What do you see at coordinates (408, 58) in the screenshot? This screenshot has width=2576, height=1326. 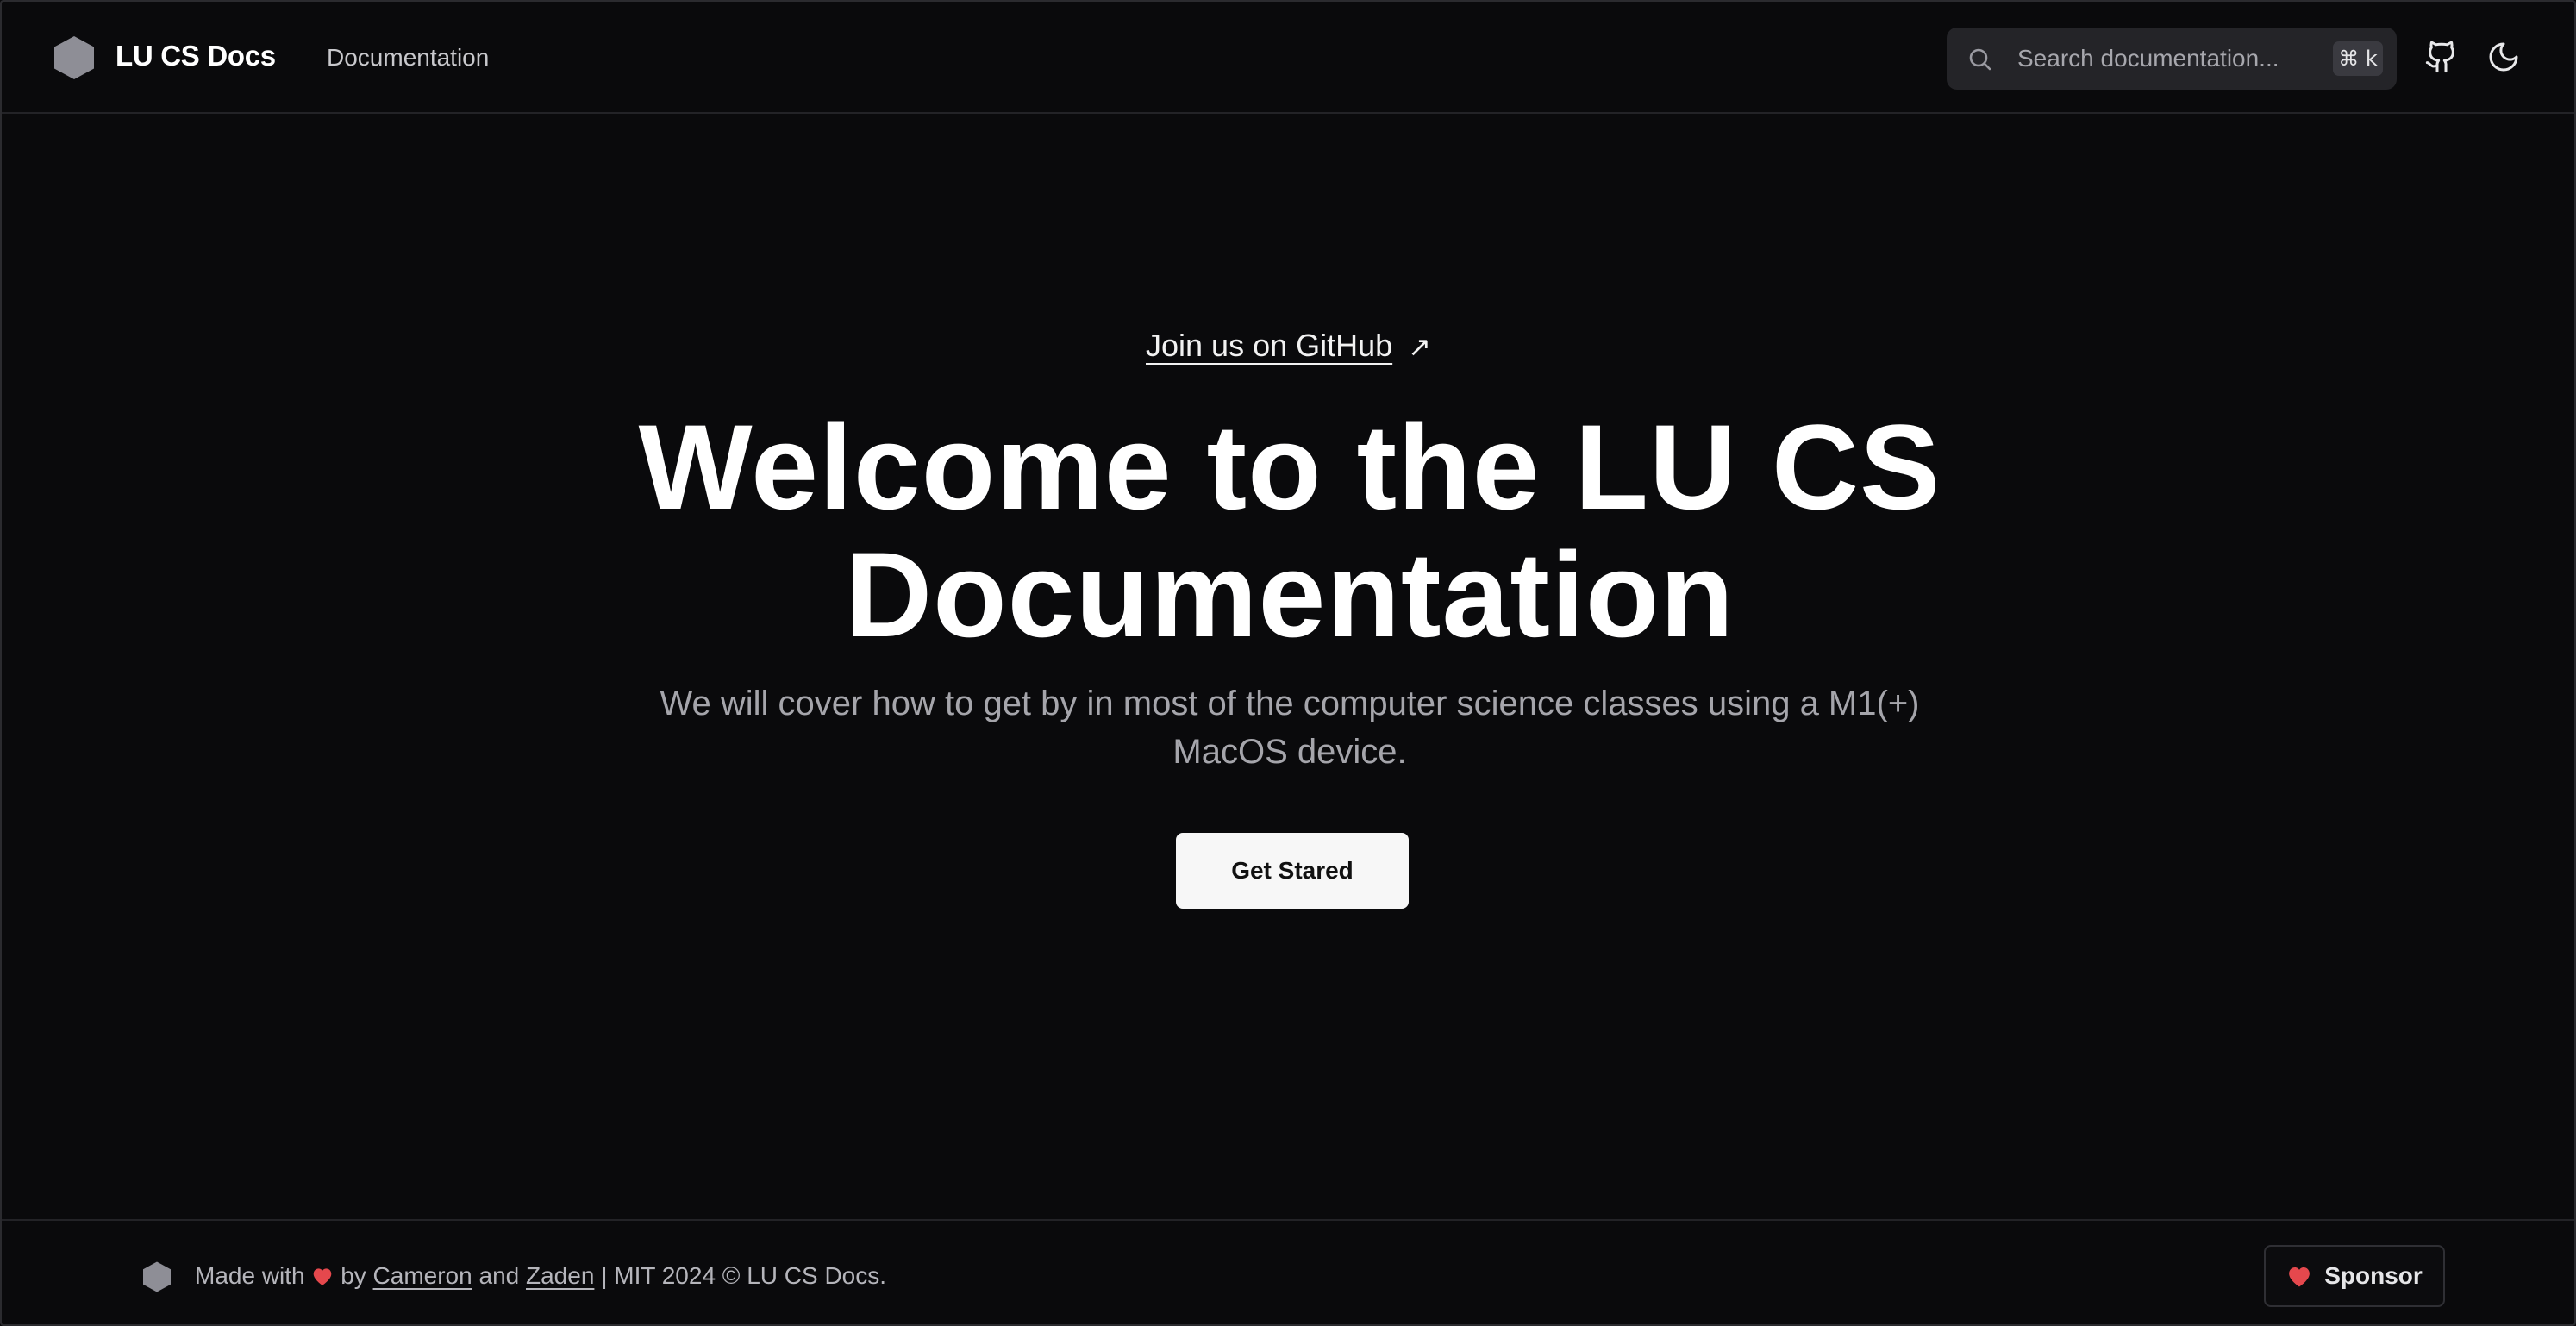 I see `nav-link-documentation: Documentation` at bounding box center [408, 58].